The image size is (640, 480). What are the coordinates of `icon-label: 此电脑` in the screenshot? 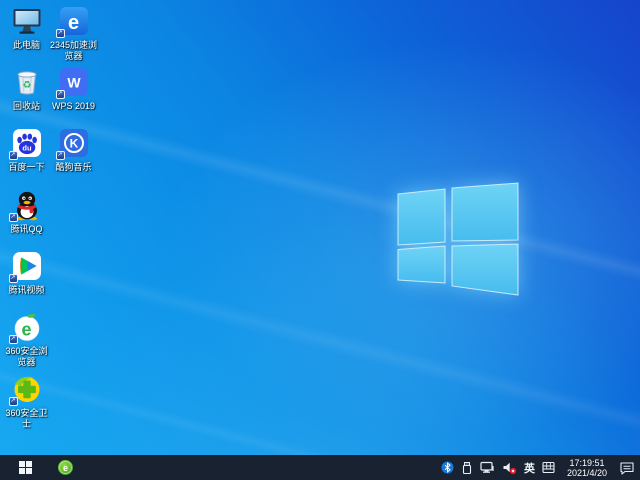 It's located at (26, 45).